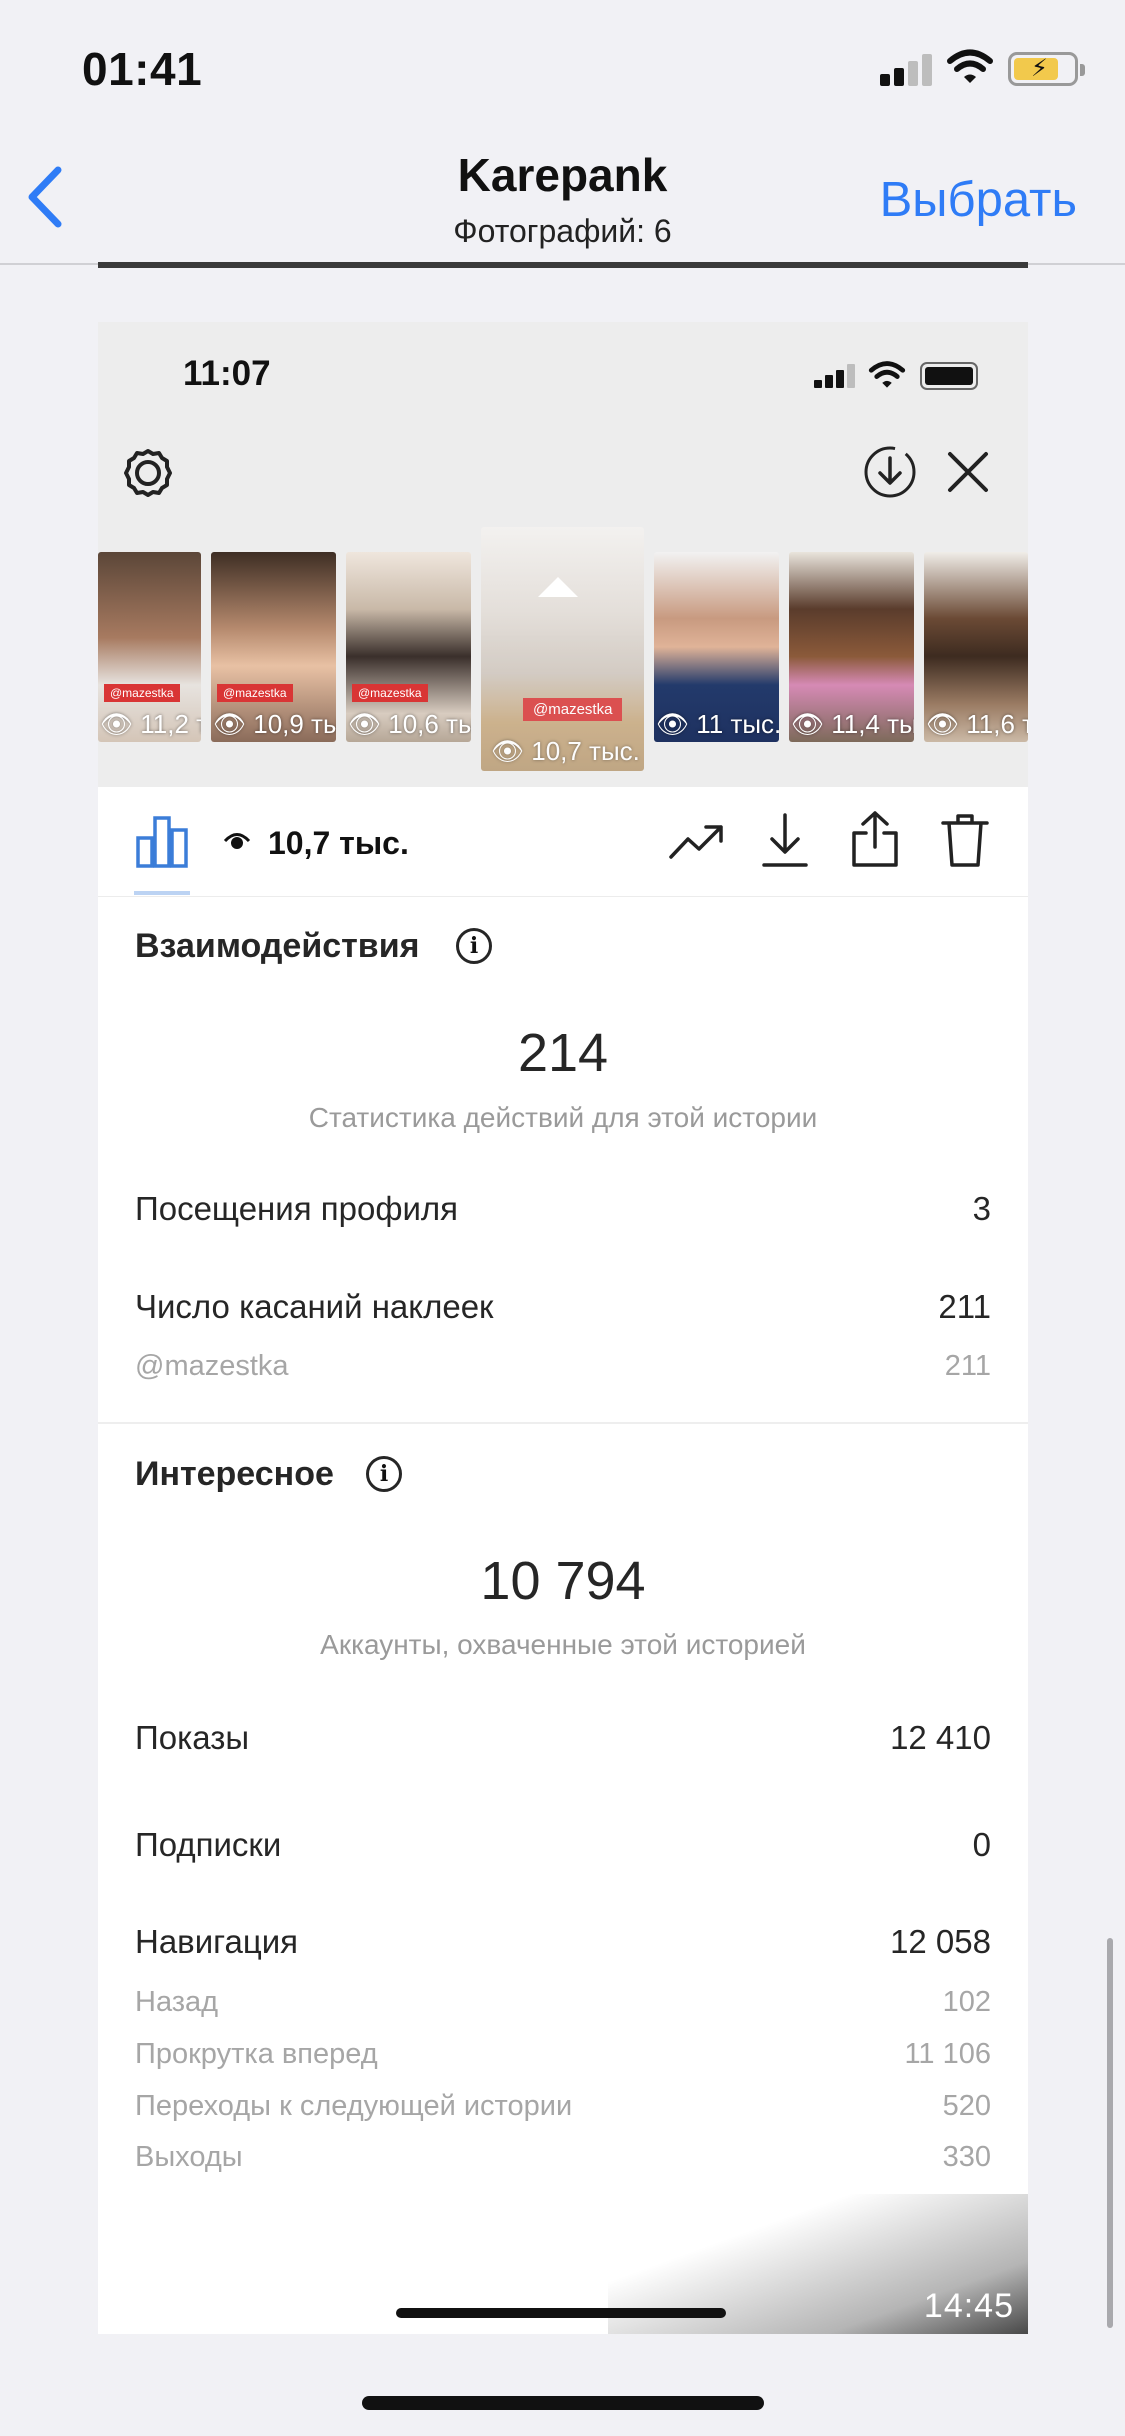 The image size is (1125, 2436). Describe the element at coordinates (277, 946) in the screenshot. I see `interactions-title: Взаимодействия` at that location.